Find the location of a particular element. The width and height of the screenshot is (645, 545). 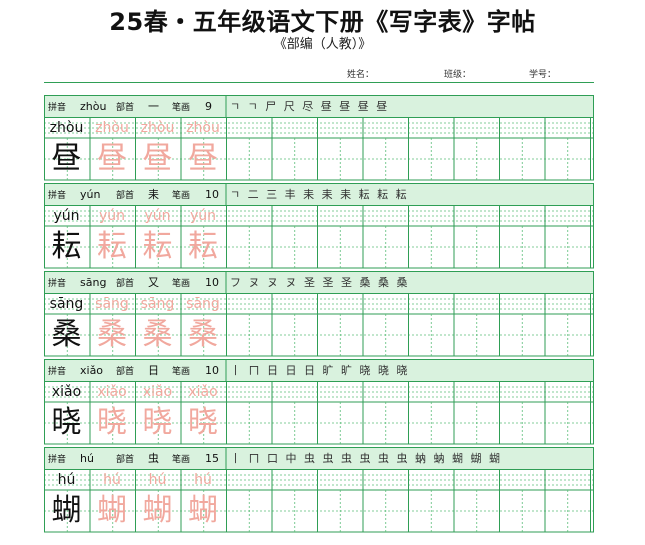

character-model: 耘 is located at coordinates (66, 246).